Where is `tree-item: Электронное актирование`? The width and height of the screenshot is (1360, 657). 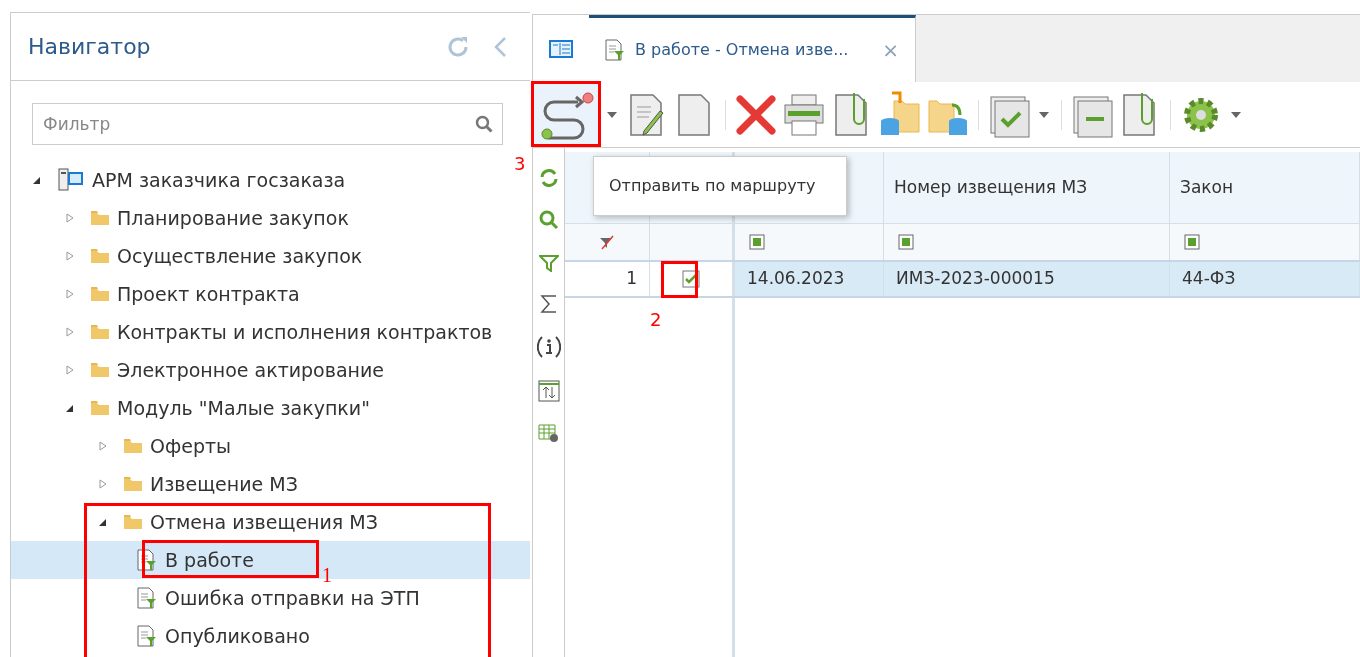
tree-item: Электронное актирование is located at coordinates (225, 370).